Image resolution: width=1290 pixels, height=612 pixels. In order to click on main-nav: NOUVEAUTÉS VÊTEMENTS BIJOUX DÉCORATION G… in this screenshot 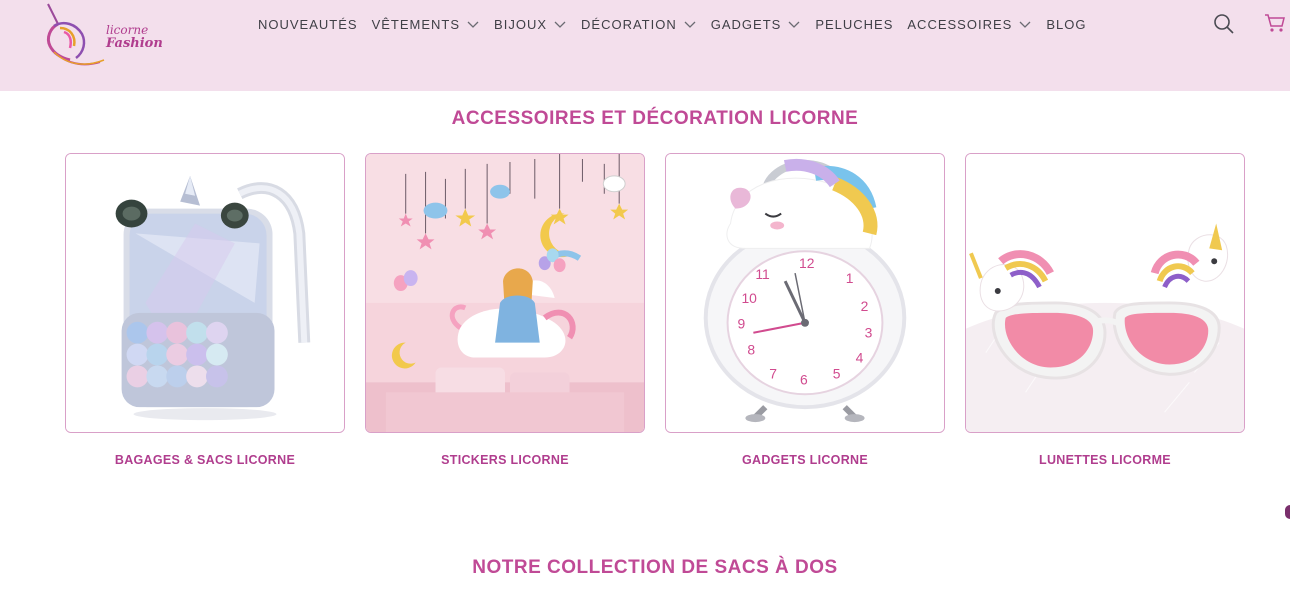, I will do `click(679, 24)`.